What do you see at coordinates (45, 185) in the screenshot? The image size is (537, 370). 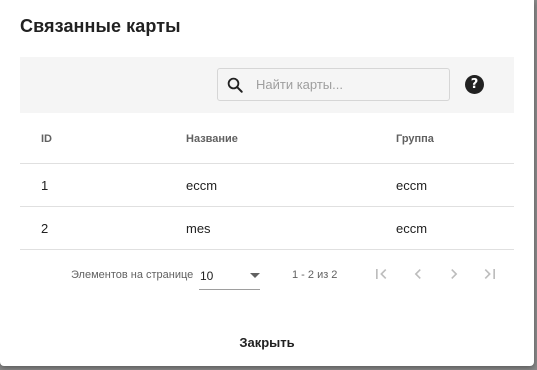 I see `cell-id: 1` at bounding box center [45, 185].